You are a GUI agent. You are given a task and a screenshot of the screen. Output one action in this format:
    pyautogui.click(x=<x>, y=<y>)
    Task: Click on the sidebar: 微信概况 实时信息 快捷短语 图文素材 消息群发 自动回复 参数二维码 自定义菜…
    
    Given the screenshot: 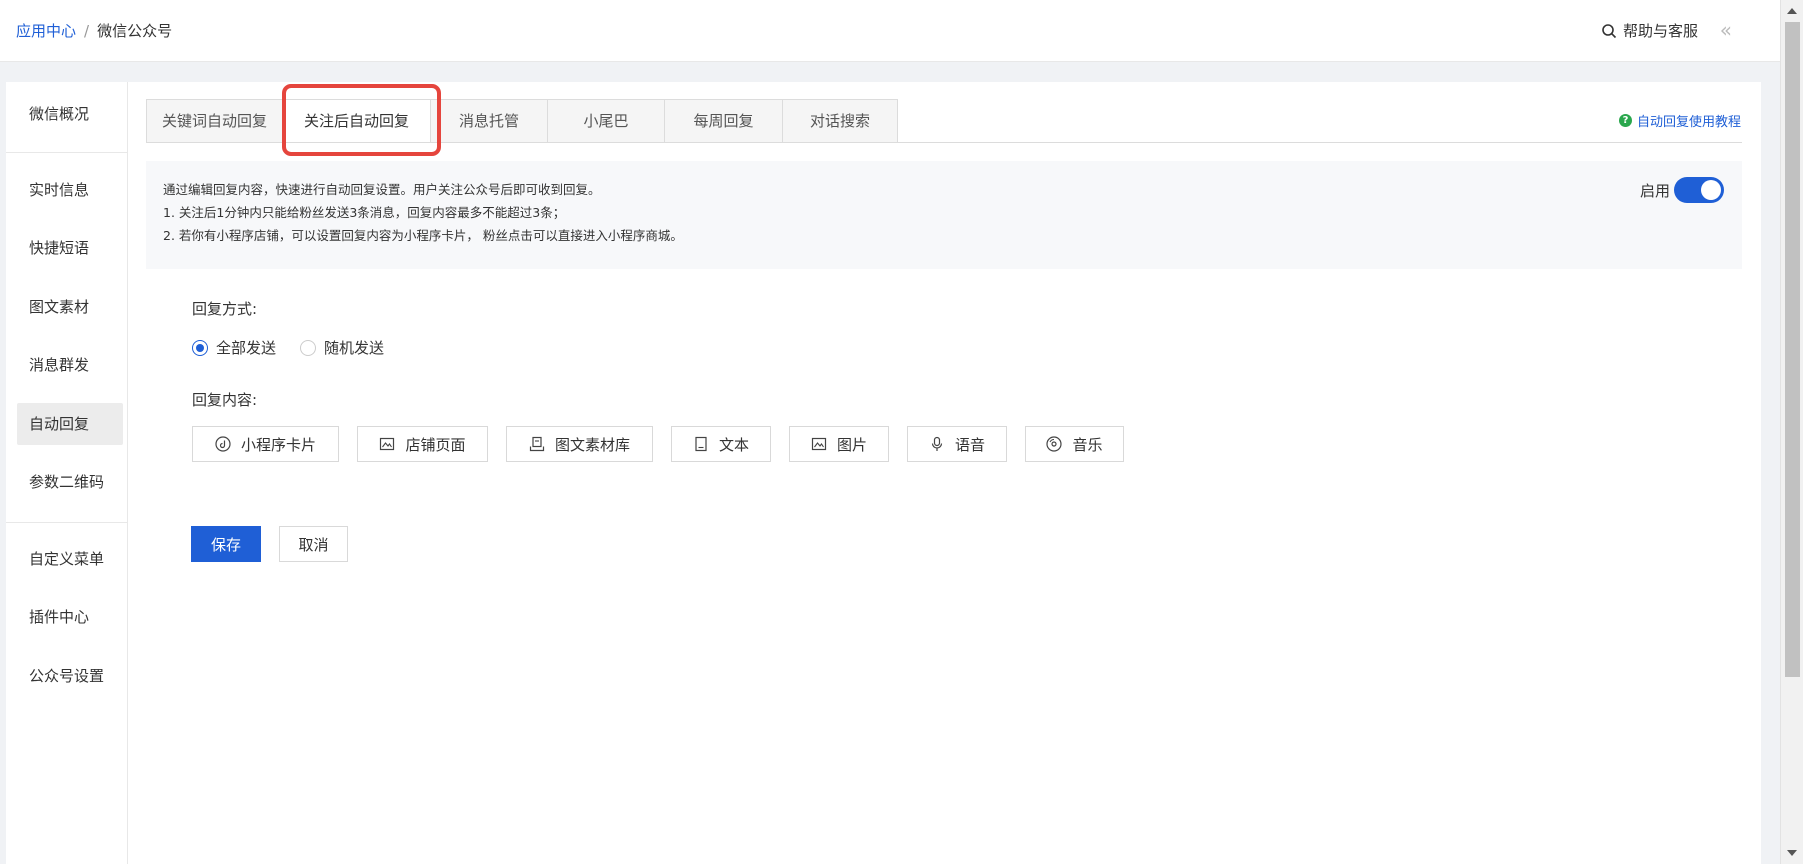 What is the action you would take?
    pyautogui.click(x=67, y=473)
    